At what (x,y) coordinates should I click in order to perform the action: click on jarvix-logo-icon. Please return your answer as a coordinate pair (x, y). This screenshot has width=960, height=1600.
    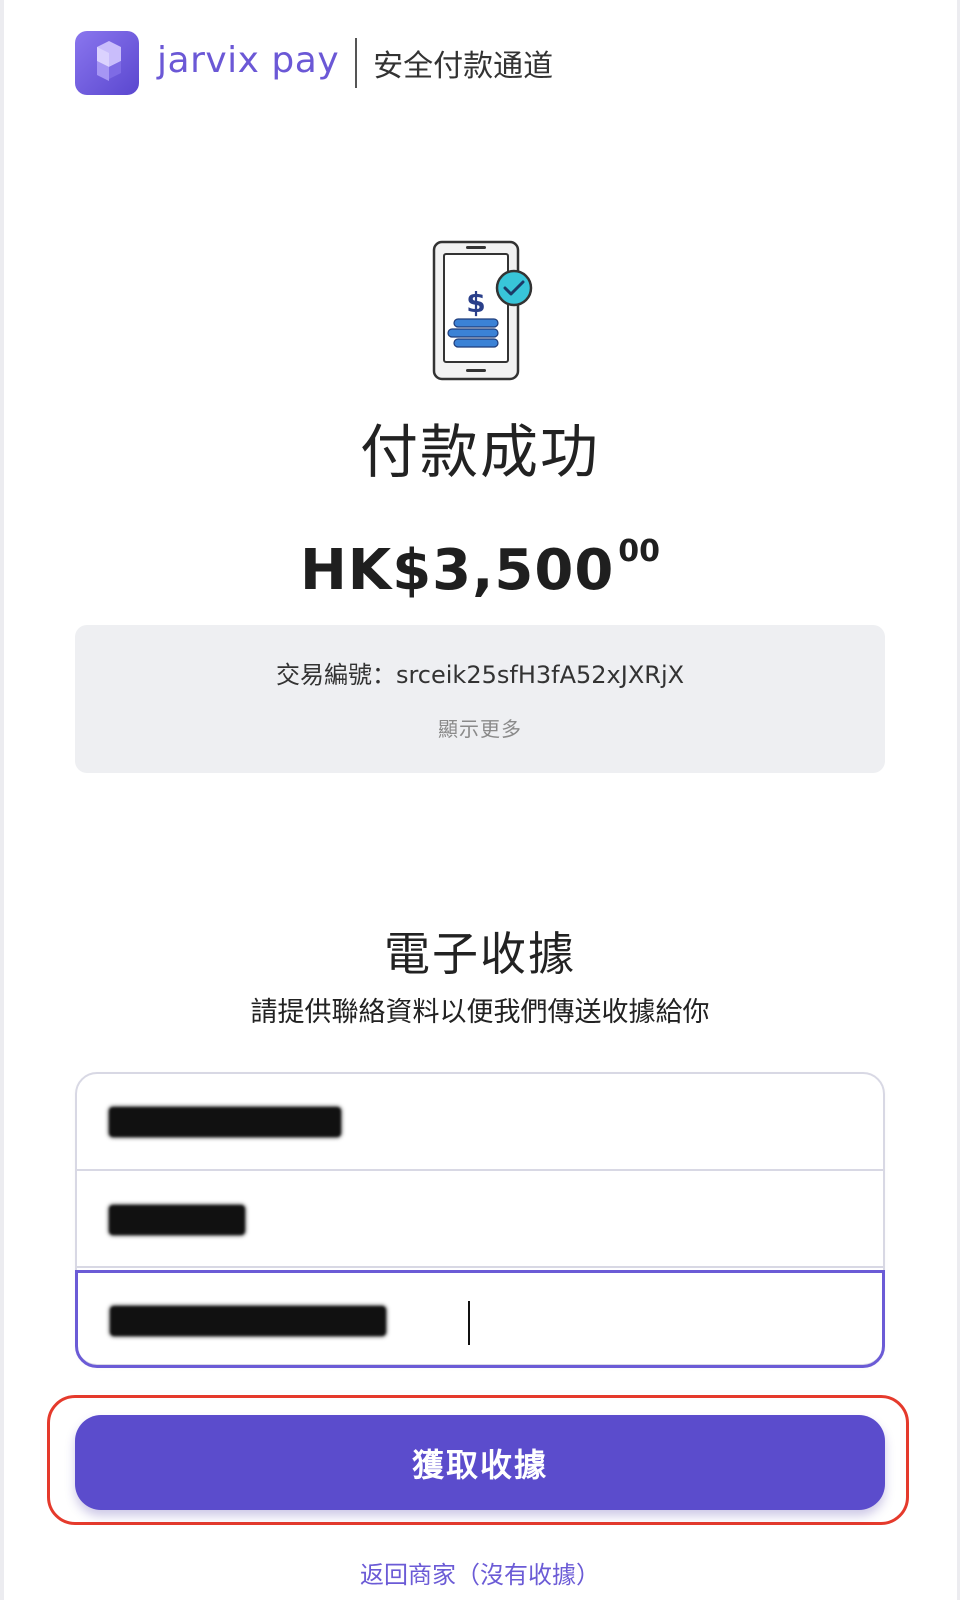
    Looking at the image, I should click on (107, 62).